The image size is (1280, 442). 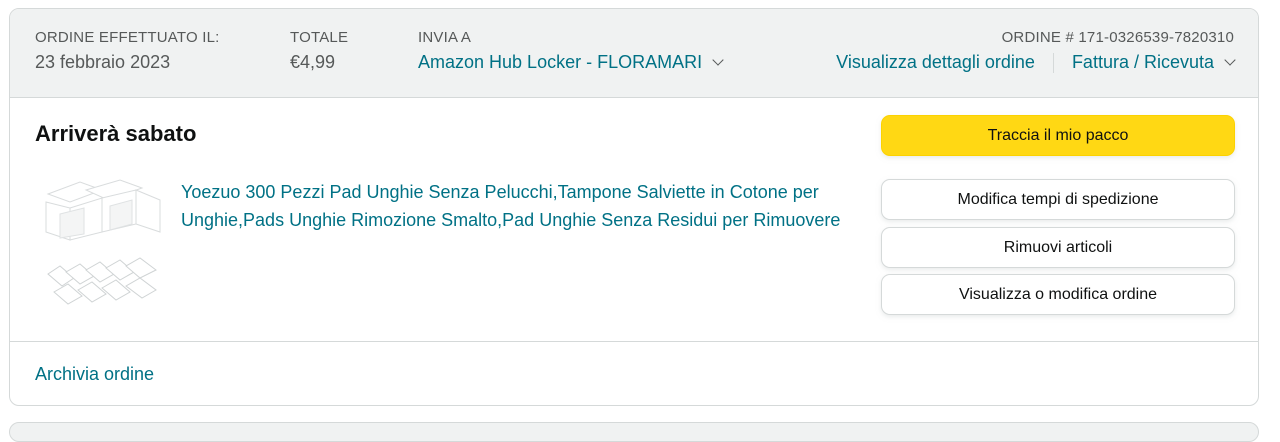 I want to click on order-total-value: €4,99, so click(x=313, y=62).